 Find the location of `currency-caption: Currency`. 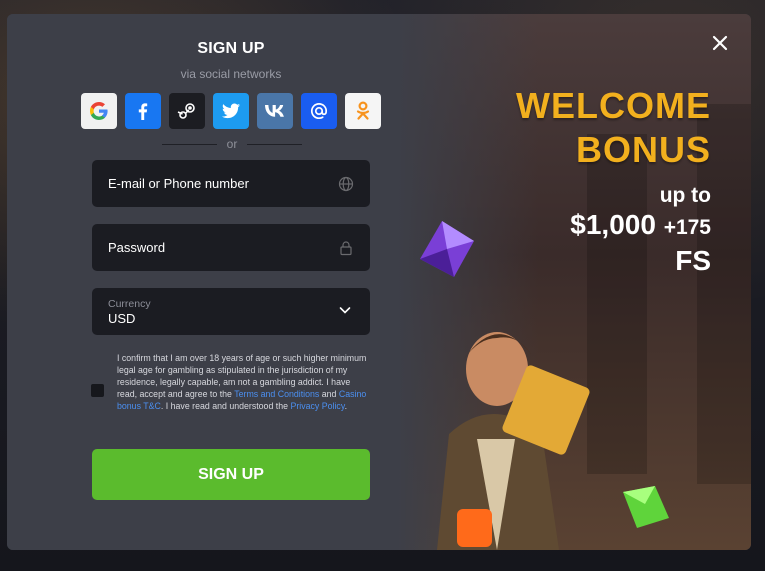

currency-caption: Currency is located at coordinates (129, 303).